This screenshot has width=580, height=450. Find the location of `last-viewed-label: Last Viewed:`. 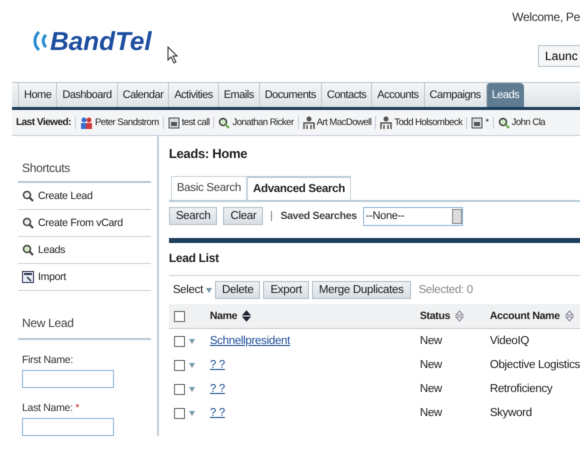

last-viewed-label: Last Viewed: is located at coordinates (43, 122).